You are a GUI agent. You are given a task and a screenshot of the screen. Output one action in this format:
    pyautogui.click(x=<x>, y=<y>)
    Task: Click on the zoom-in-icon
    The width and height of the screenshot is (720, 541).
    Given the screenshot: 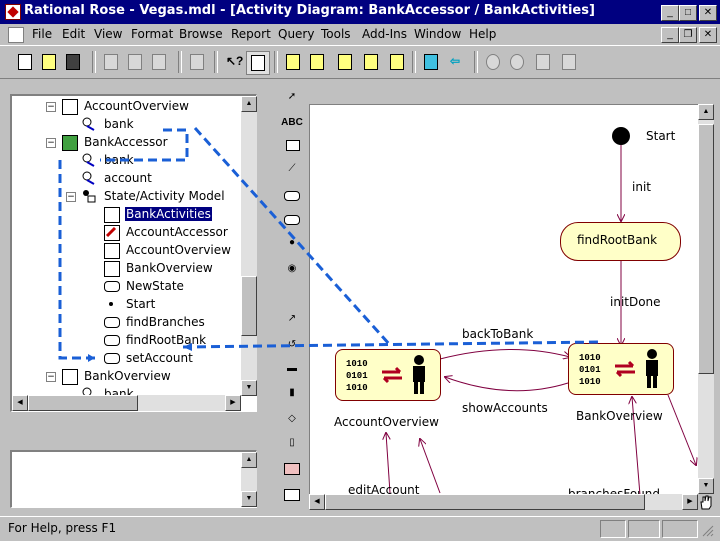 What is the action you would take?
    pyautogui.click(x=493, y=62)
    